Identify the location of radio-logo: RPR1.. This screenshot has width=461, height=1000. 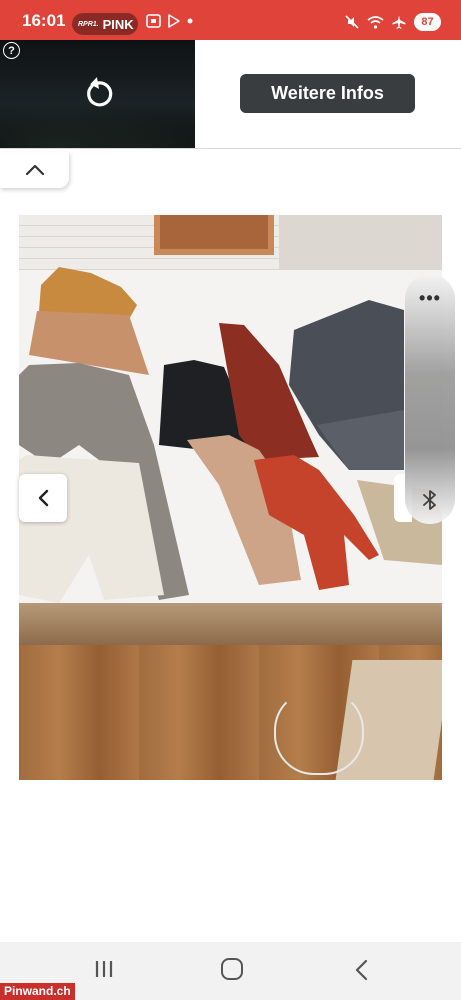
(88, 24).